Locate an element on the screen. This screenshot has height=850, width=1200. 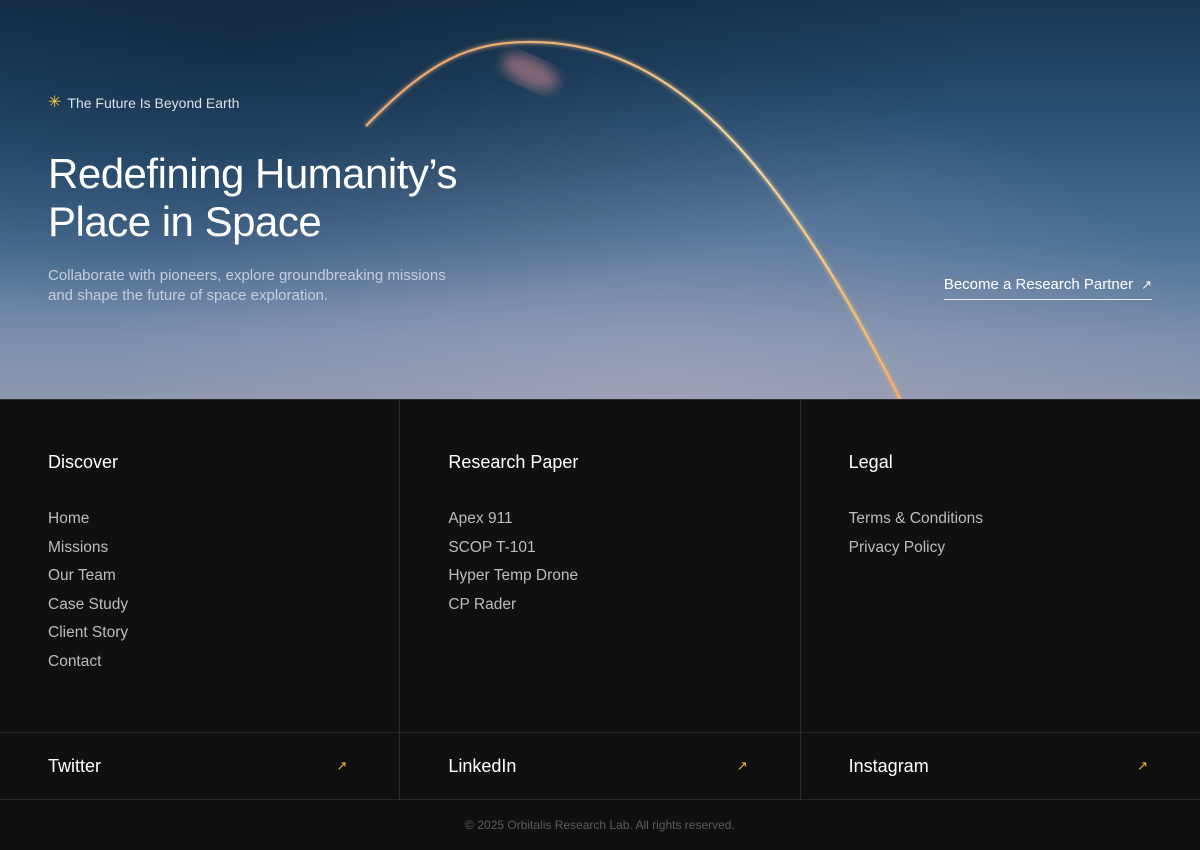
hero-title: Redefining Humanity’s Place in Space is located at coordinates (278, 198).